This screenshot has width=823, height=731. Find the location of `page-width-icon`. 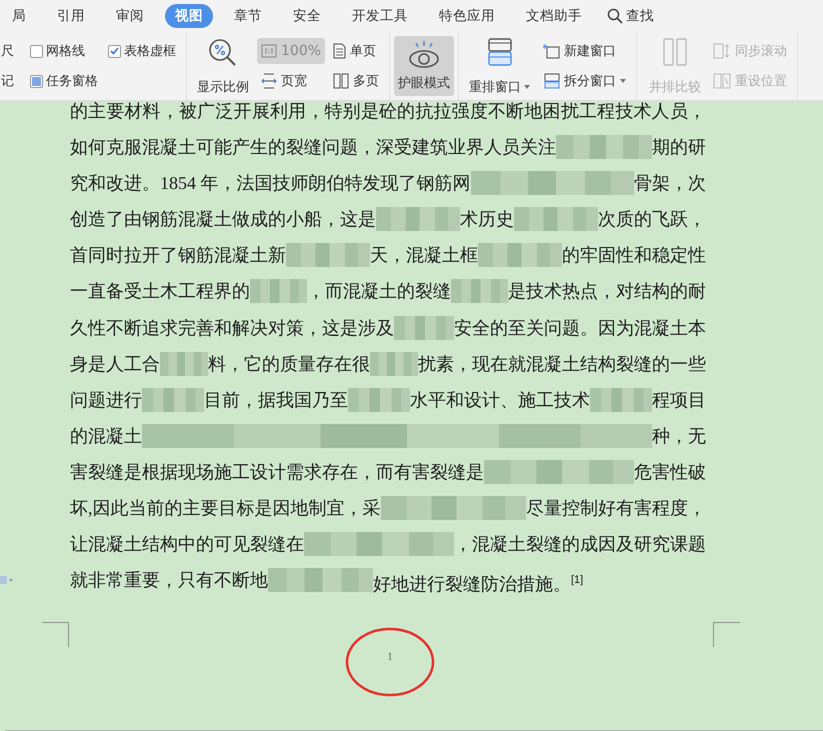

page-width-icon is located at coordinates (269, 81).